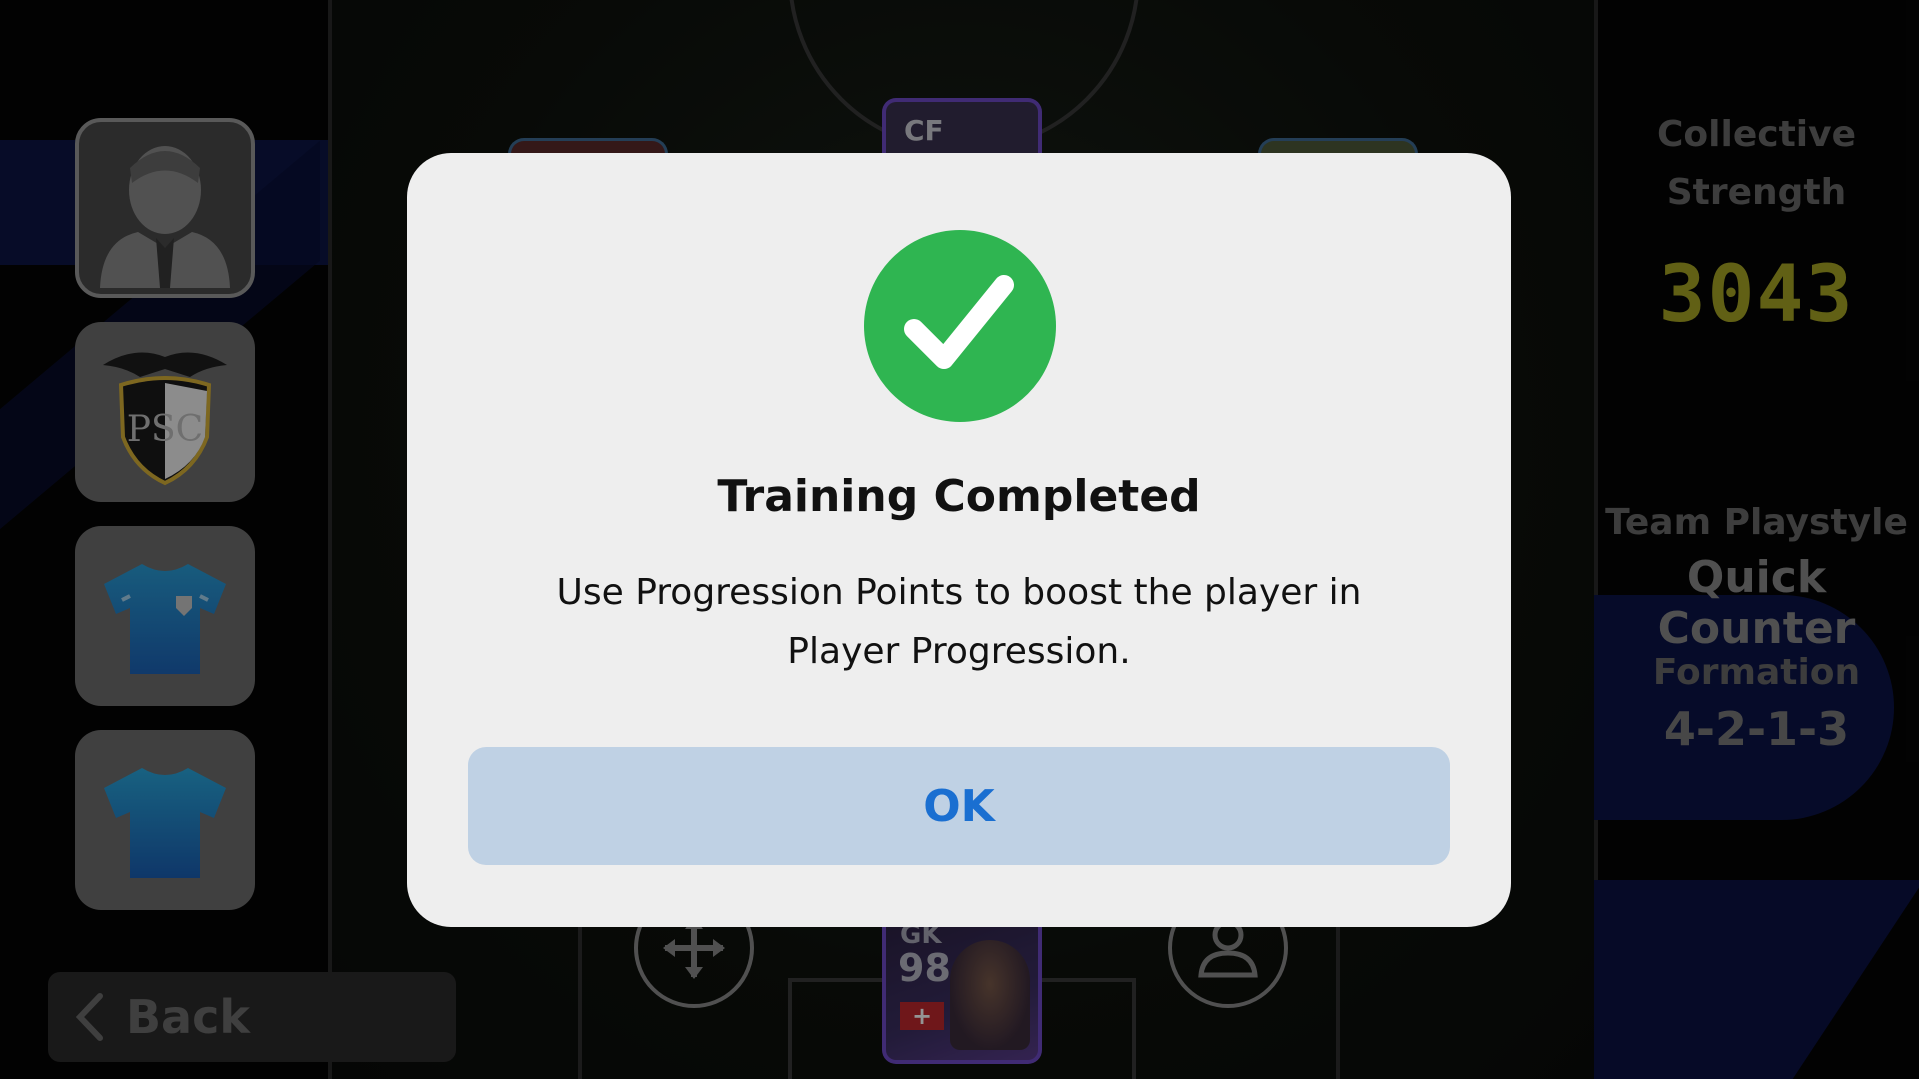 This screenshot has width=1919, height=1079. I want to click on ok-button: OK, so click(959, 806).